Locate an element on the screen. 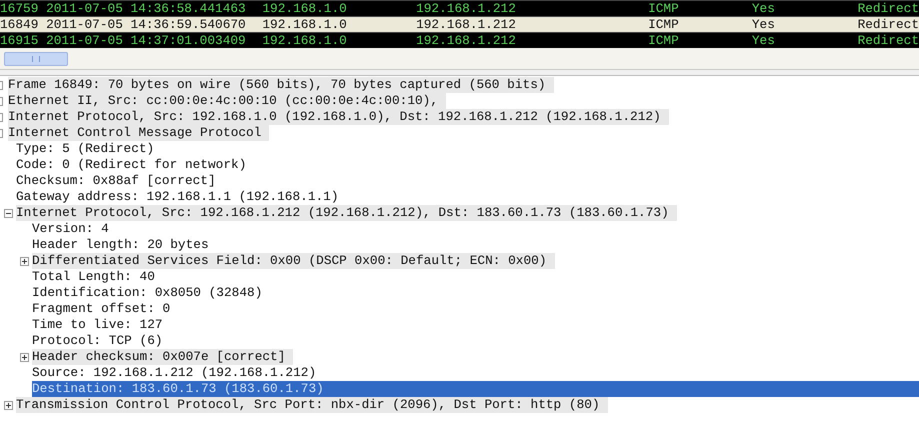 The width and height of the screenshot is (919, 429). table-cell-text: 16915 2011-07-05 14:37:01.003409 is located at coordinates (123, 40).